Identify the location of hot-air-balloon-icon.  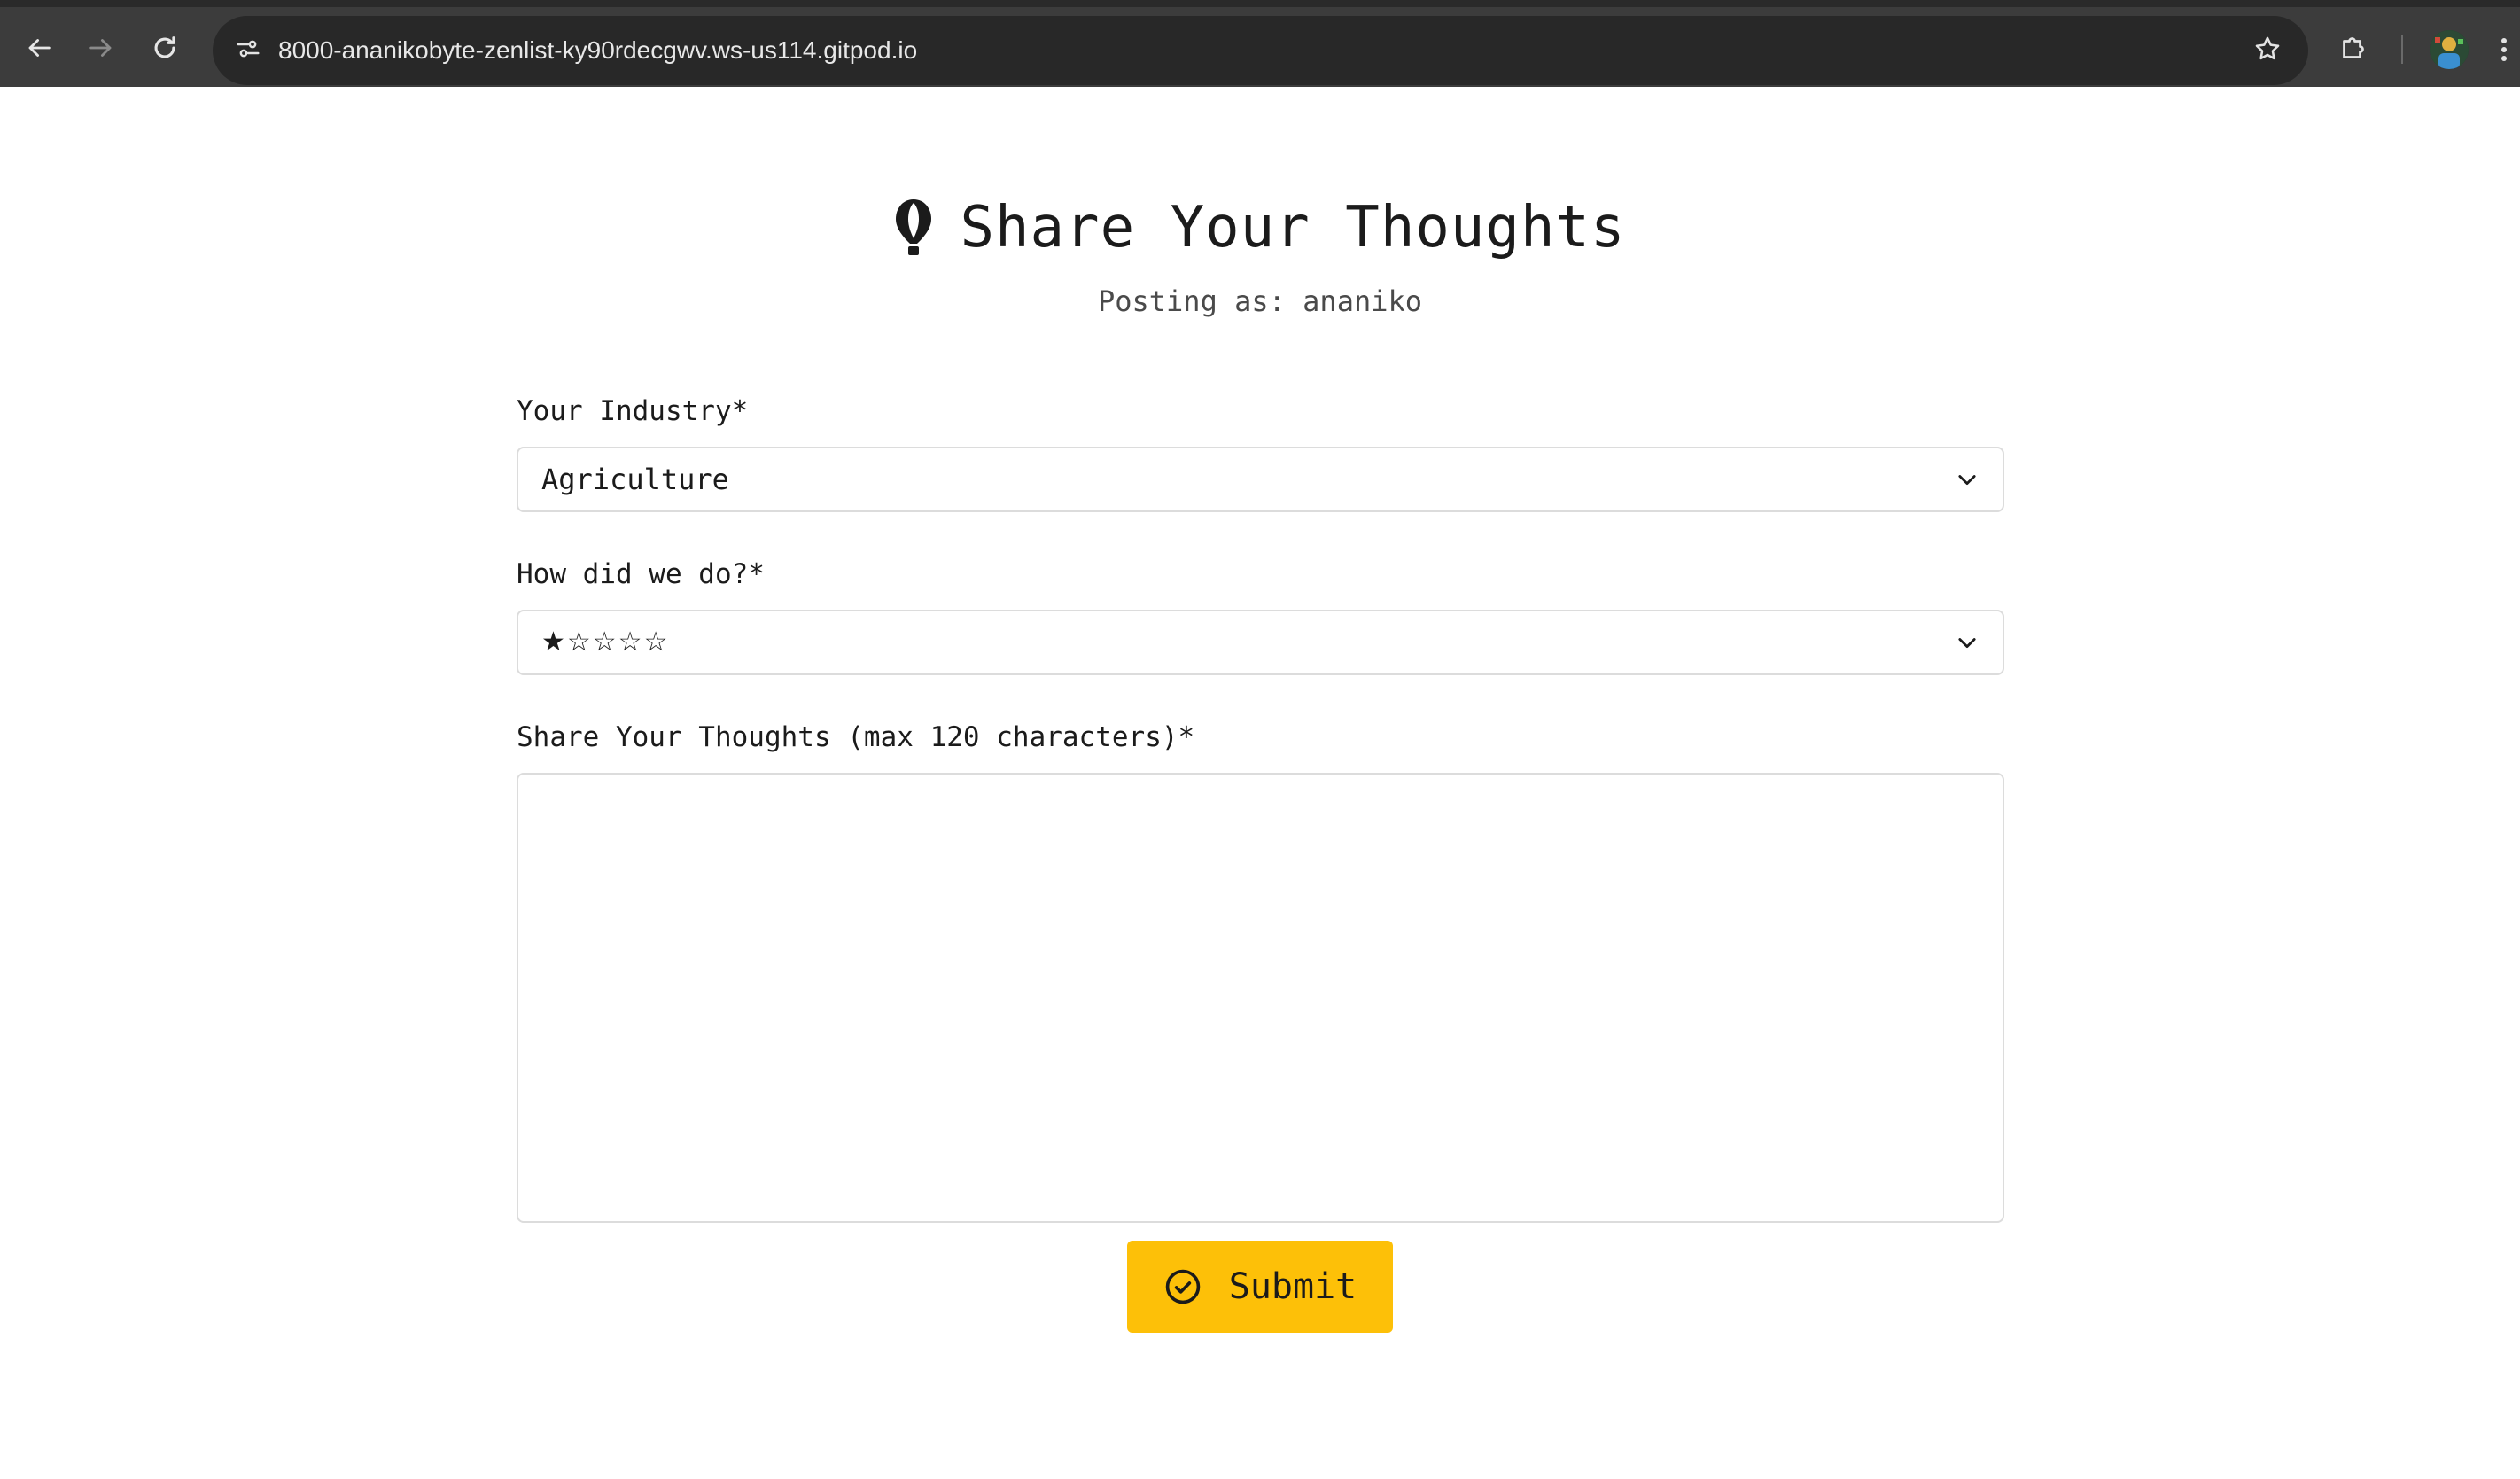
(913, 228).